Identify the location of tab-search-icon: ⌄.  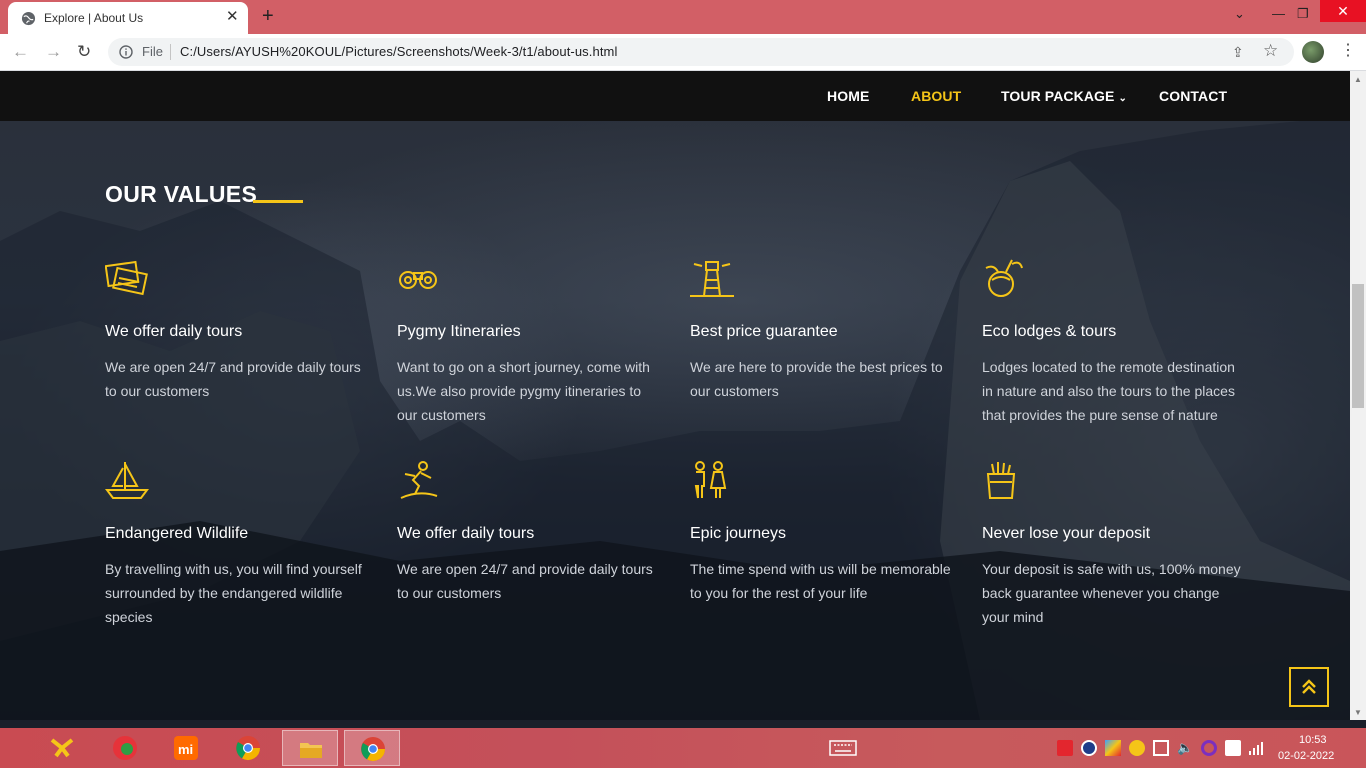
(1239, 14).